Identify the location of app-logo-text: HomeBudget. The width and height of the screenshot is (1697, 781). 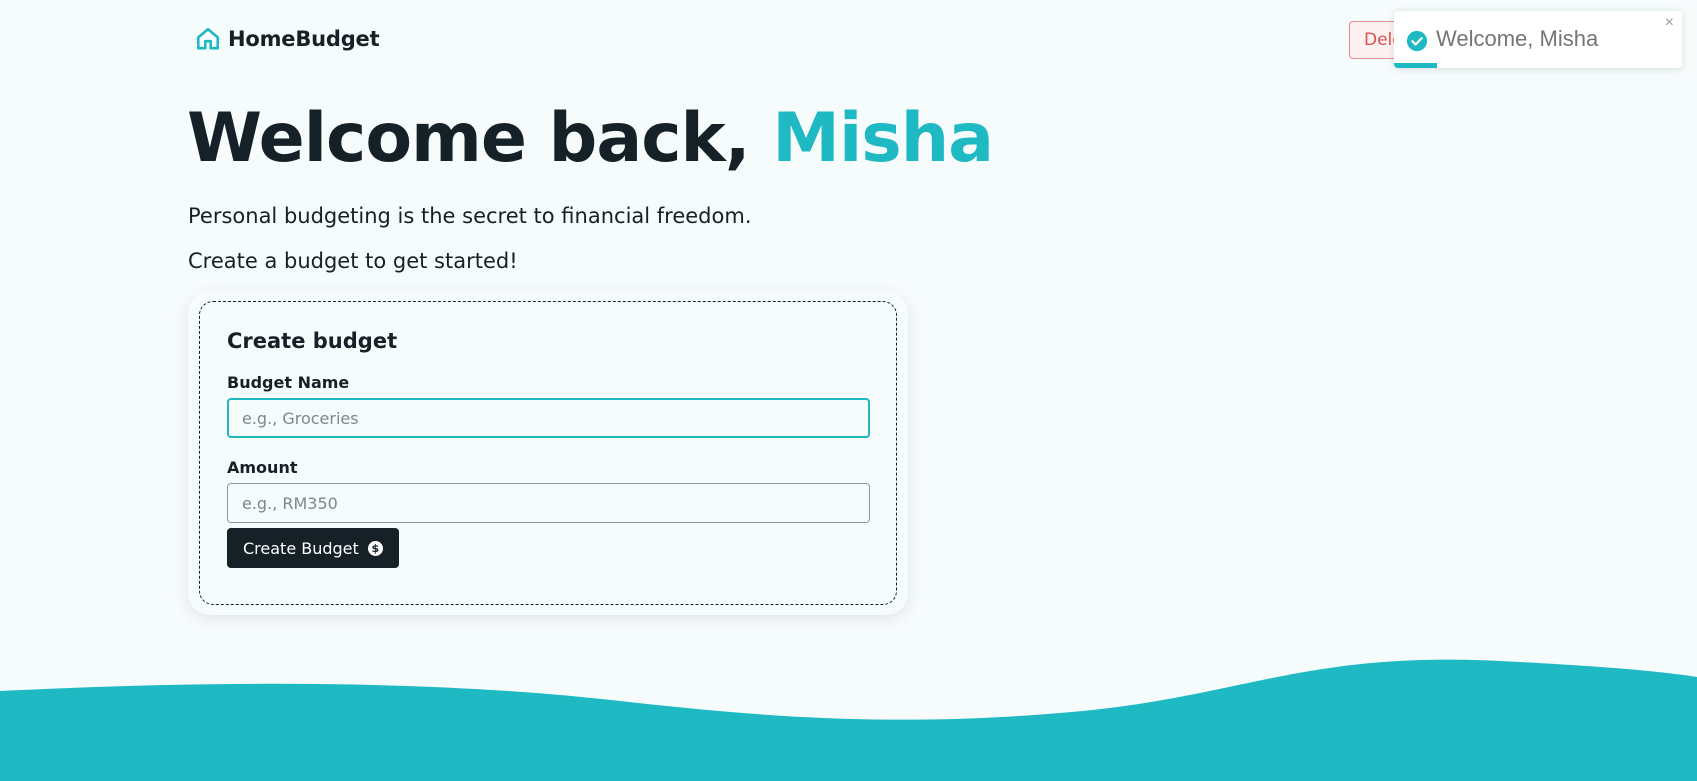
(304, 39).